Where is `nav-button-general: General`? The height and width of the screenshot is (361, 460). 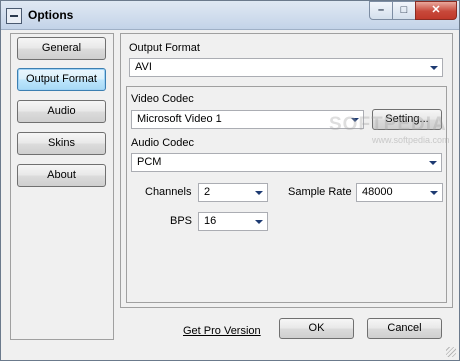
nav-button-general: General is located at coordinates (61, 48).